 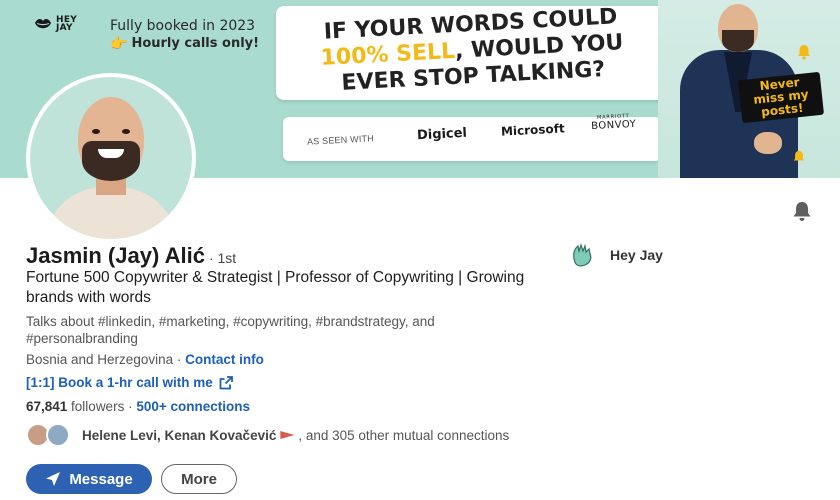 I want to click on book-call-link: [1:1] Book a 1-hr call with me, so click(x=129, y=382).